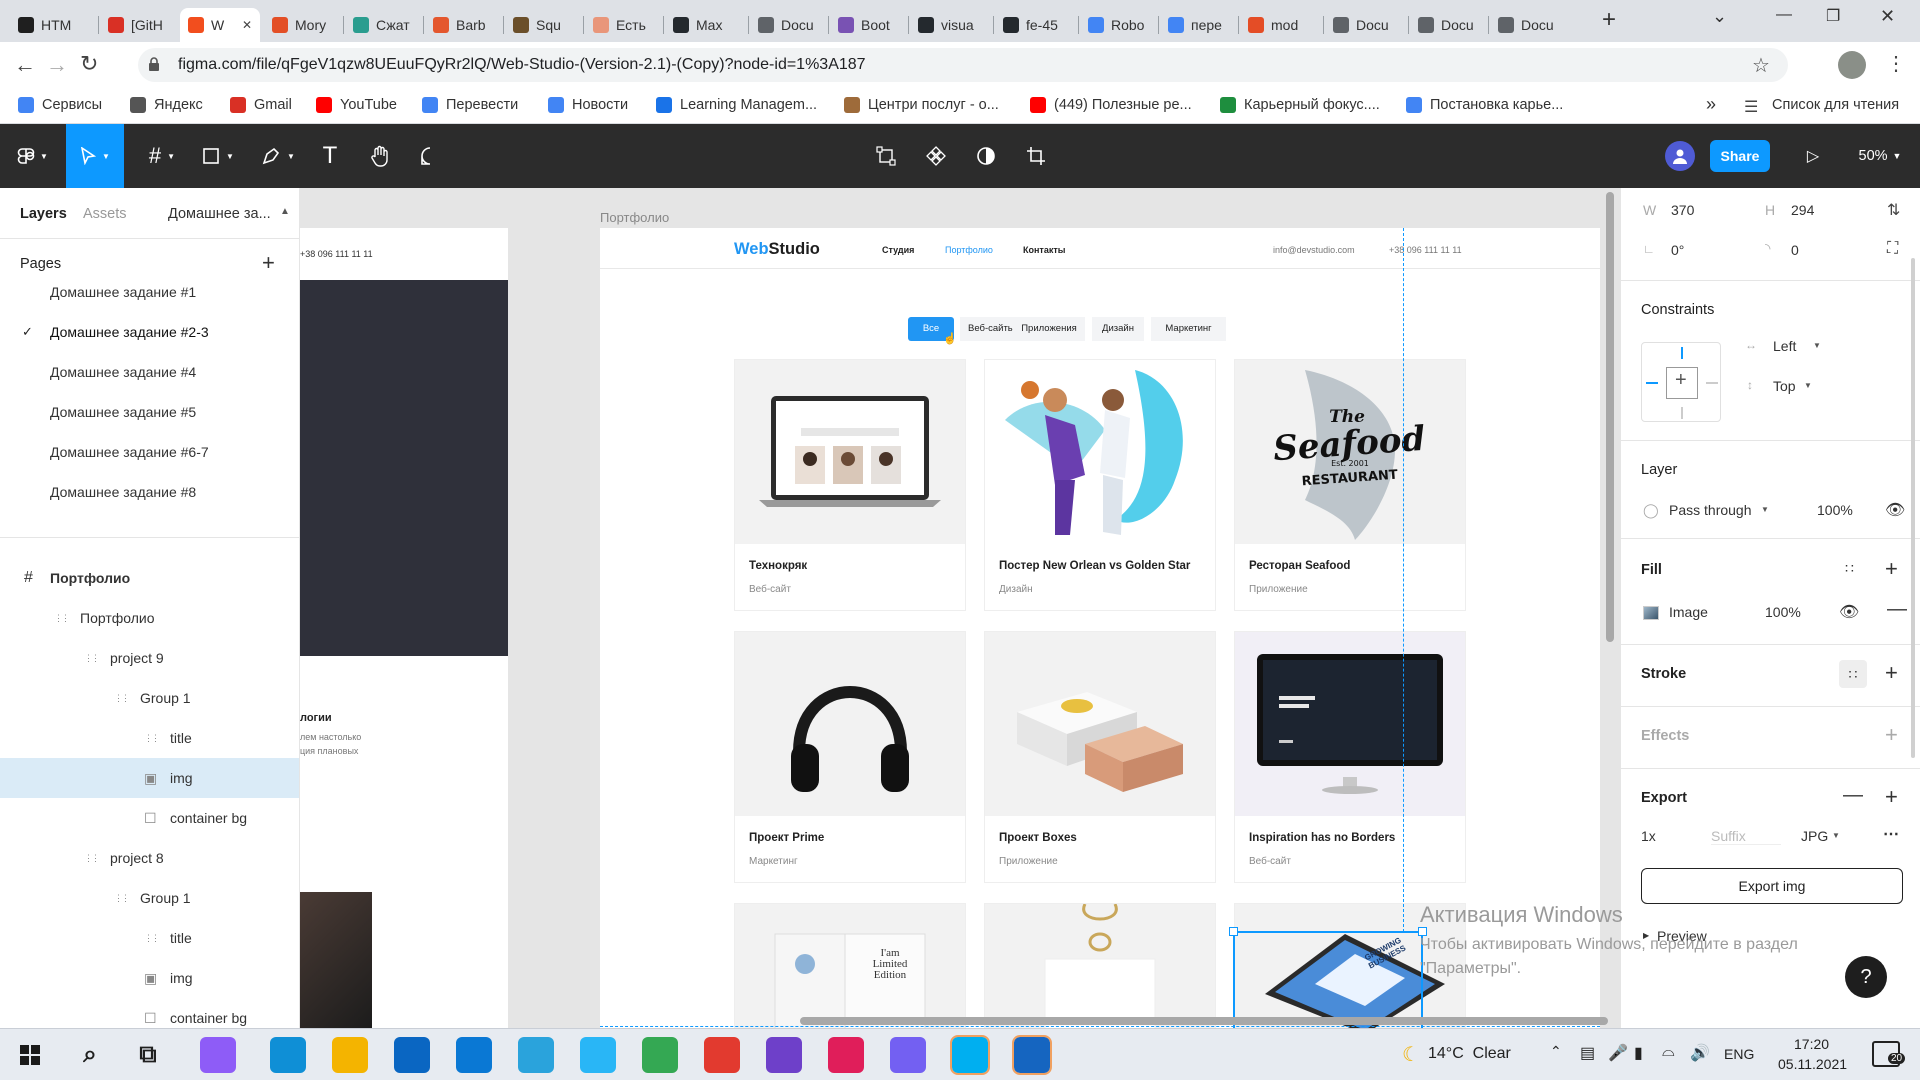 The width and height of the screenshot is (1920, 1080). Describe the element at coordinates (1784, 346) in the screenshot. I see `horizontal-constraint-select: Left` at that location.